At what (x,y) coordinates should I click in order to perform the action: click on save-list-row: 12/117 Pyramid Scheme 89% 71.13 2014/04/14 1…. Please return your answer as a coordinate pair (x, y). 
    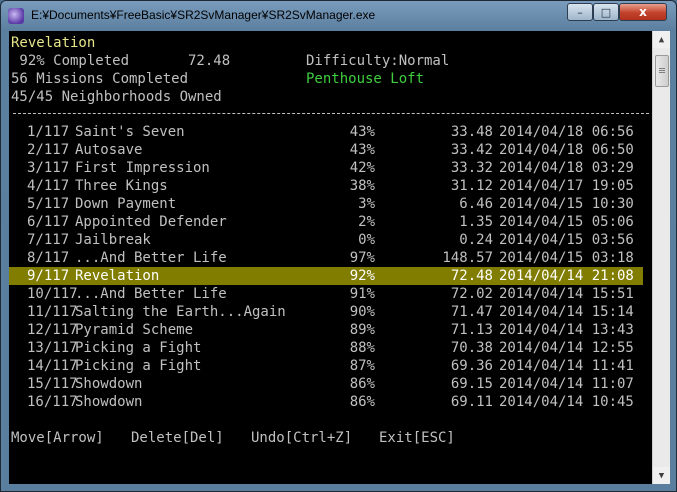
    Looking at the image, I should click on (326, 330).